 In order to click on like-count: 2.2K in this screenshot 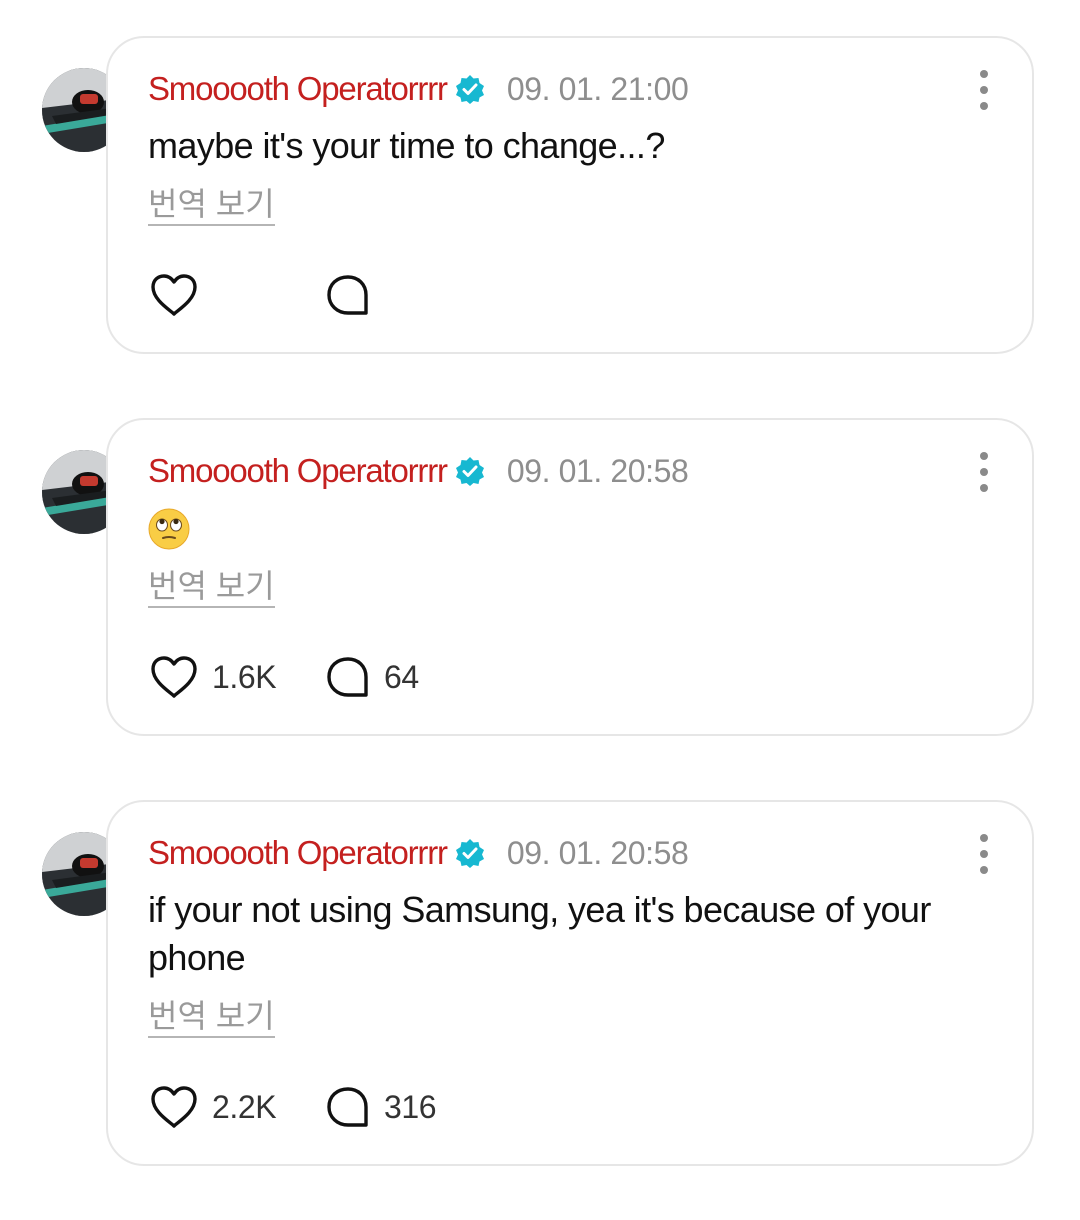, I will do `click(244, 1106)`.